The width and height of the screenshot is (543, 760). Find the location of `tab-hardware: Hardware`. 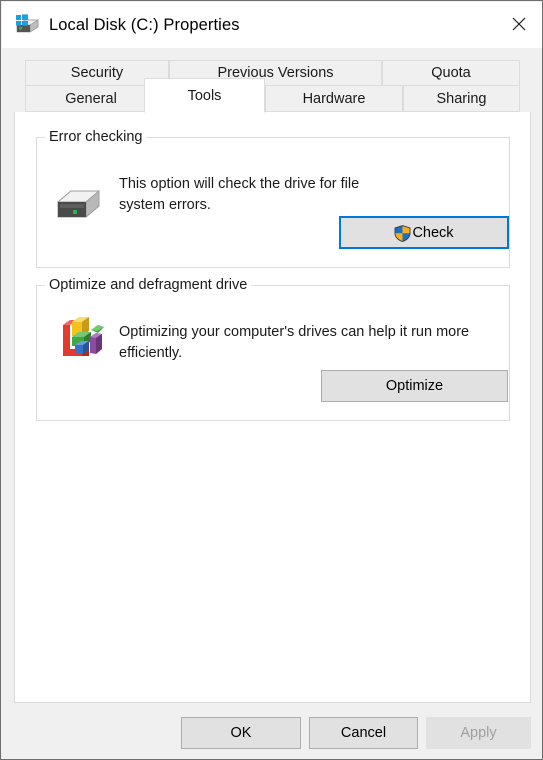

tab-hardware: Hardware is located at coordinates (334, 98).